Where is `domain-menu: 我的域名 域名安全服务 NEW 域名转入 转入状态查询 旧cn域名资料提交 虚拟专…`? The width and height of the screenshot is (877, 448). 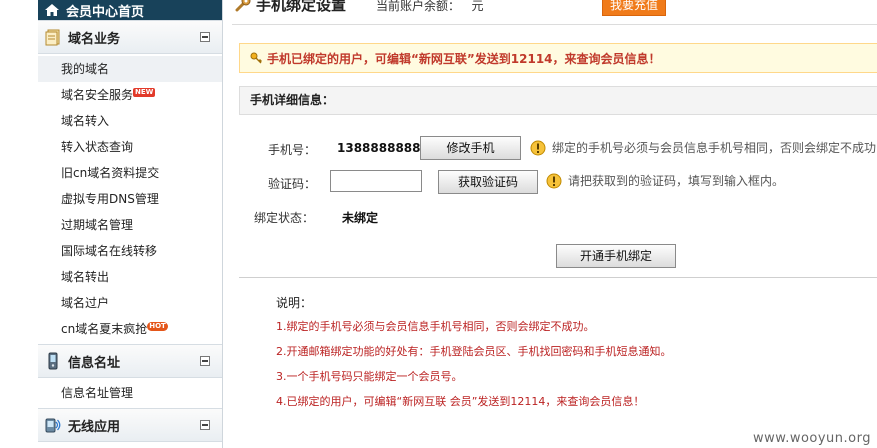
domain-menu: 我的域名 域名安全服务 NEW 域名转入 转入状态查询 旧cn域名资料提交 虚拟专… is located at coordinates (130, 199).